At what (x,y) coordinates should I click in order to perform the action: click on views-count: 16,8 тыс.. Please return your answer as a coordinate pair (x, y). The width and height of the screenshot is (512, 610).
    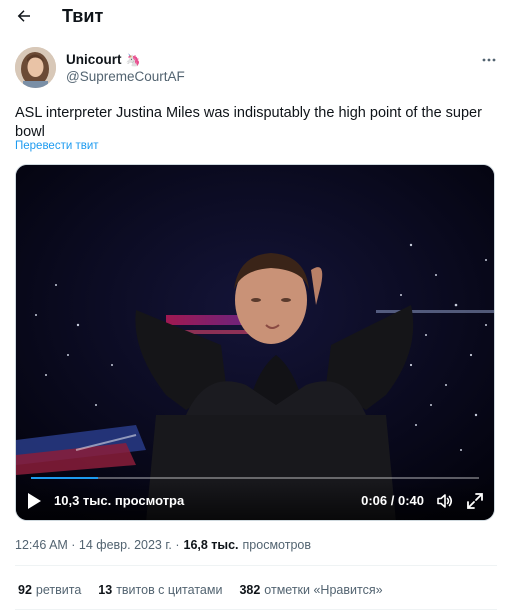
    Looking at the image, I should click on (211, 545).